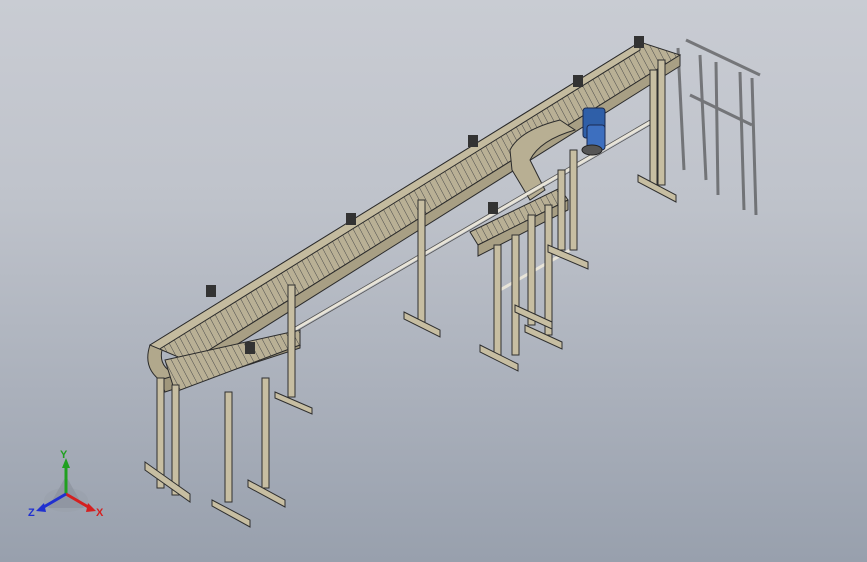 The width and height of the screenshot is (867, 562). What do you see at coordinates (31, 513) in the screenshot?
I see `z-axis-label: Z` at bounding box center [31, 513].